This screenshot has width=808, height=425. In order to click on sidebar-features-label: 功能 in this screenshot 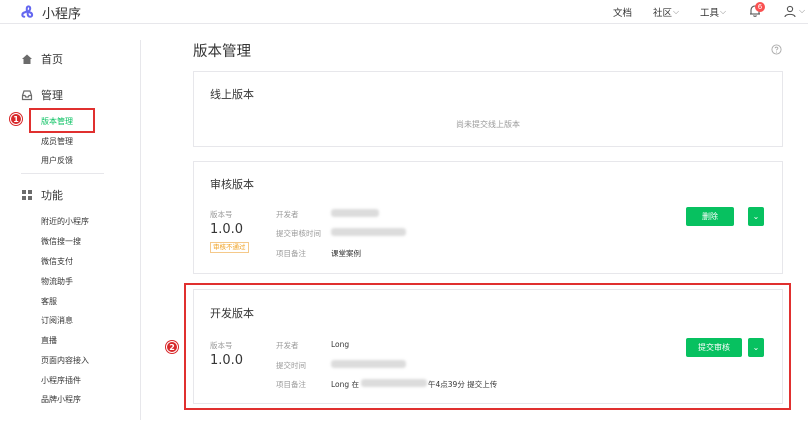, I will do `click(52, 195)`.